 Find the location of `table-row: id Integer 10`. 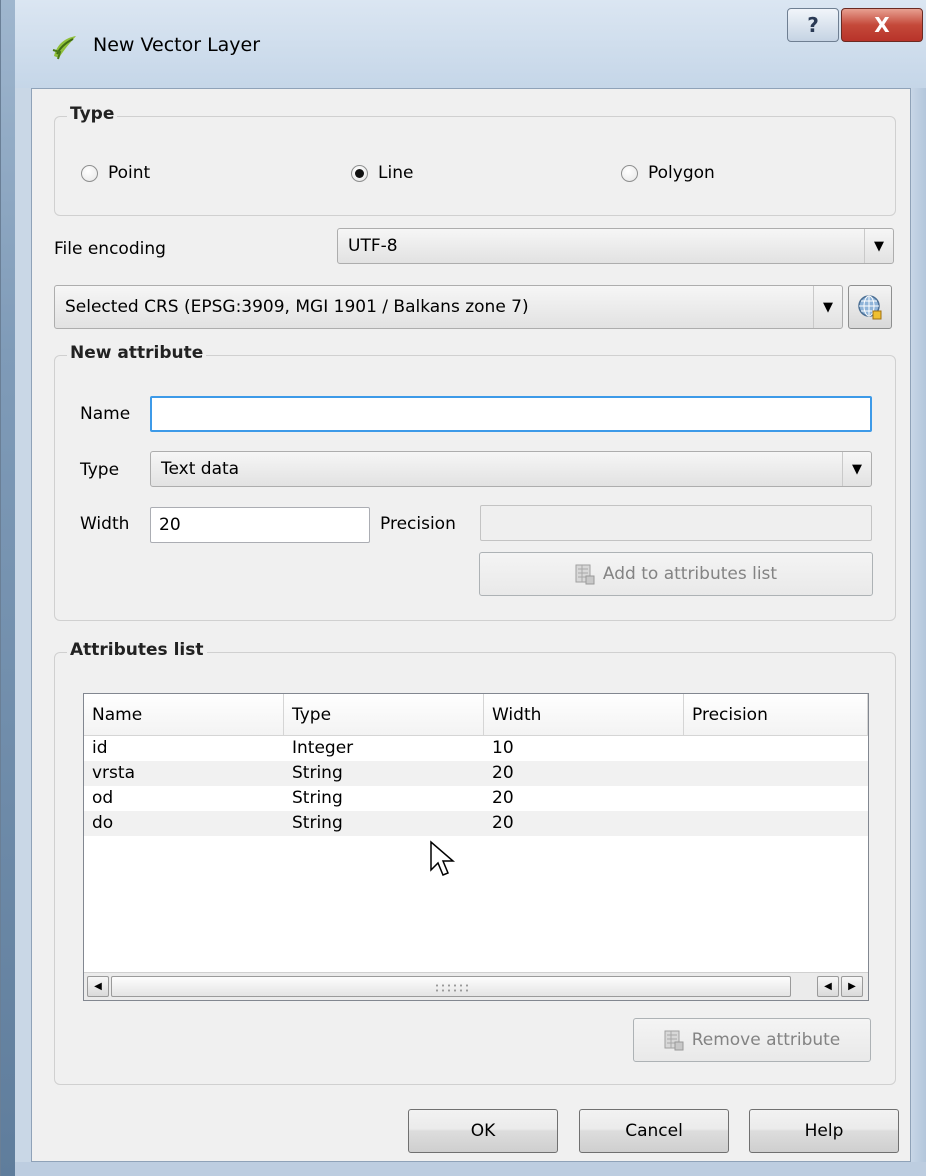

table-row: id Integer 10 is located at coordinates (476, 748).